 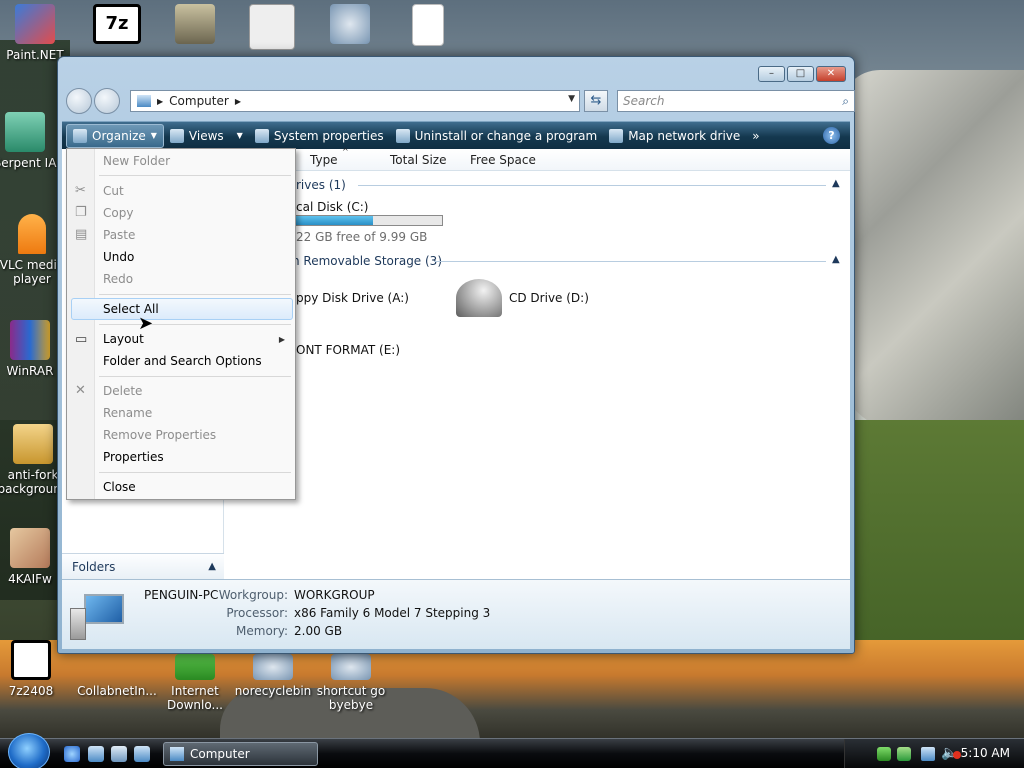 What do you see at coordinates (118, 257) in the screenshot?
I see `menu-item-undo: Undo` at bounding box center [118, 257].